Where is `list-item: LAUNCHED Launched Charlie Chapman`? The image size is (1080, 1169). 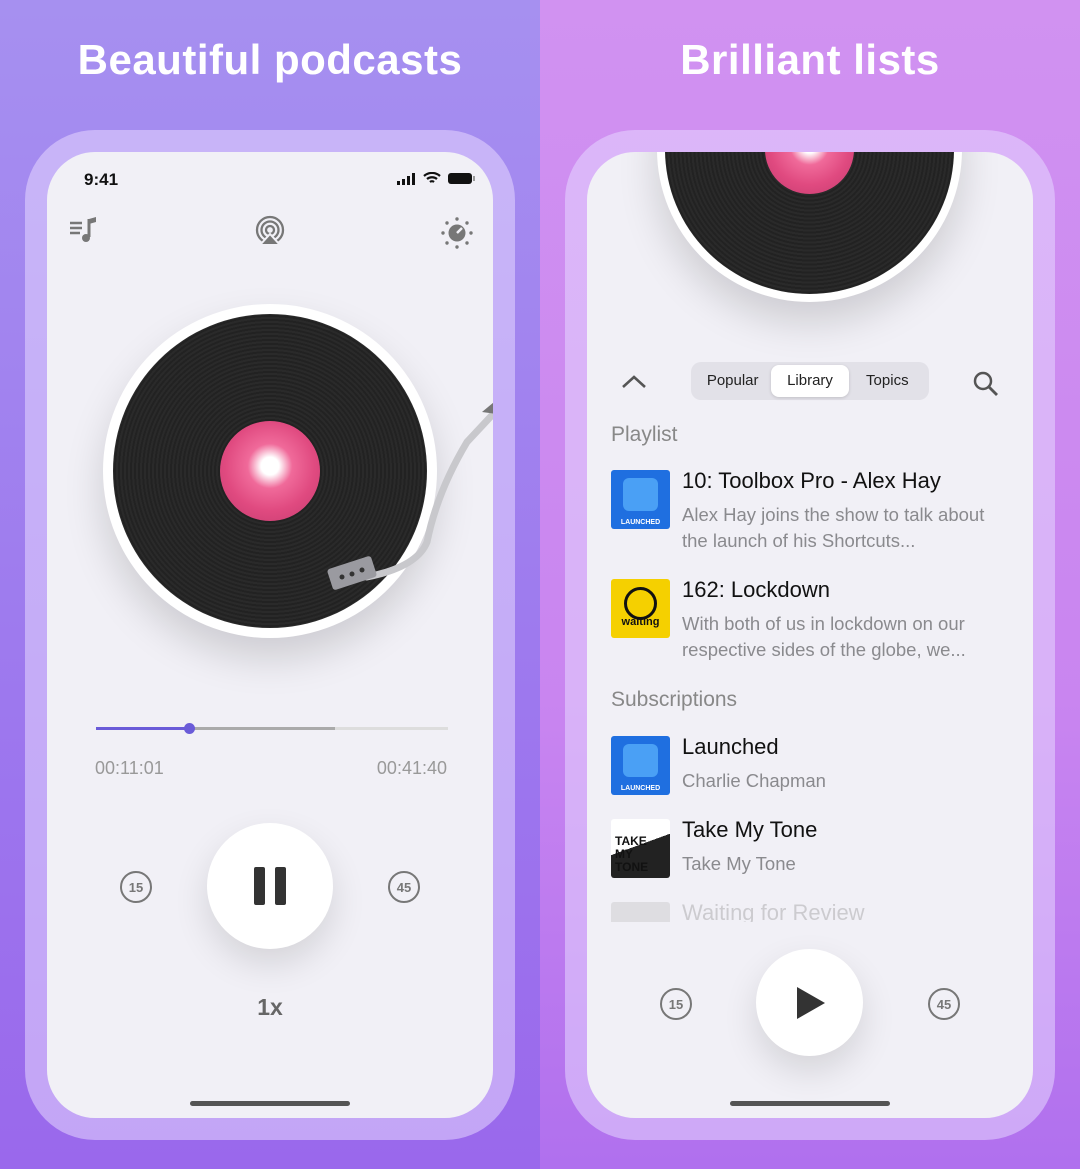 list-item: LAUNCHED Launched Charlie Chapman is located at coordinates (811, 765).